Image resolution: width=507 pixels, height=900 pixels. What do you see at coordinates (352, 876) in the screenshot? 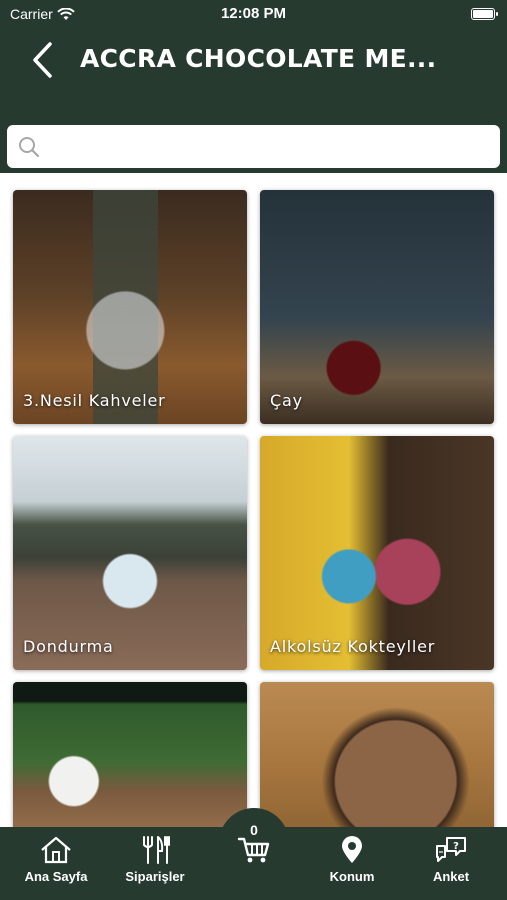
I see `tab-location-label: Konum` at bounding box center [352, 876].